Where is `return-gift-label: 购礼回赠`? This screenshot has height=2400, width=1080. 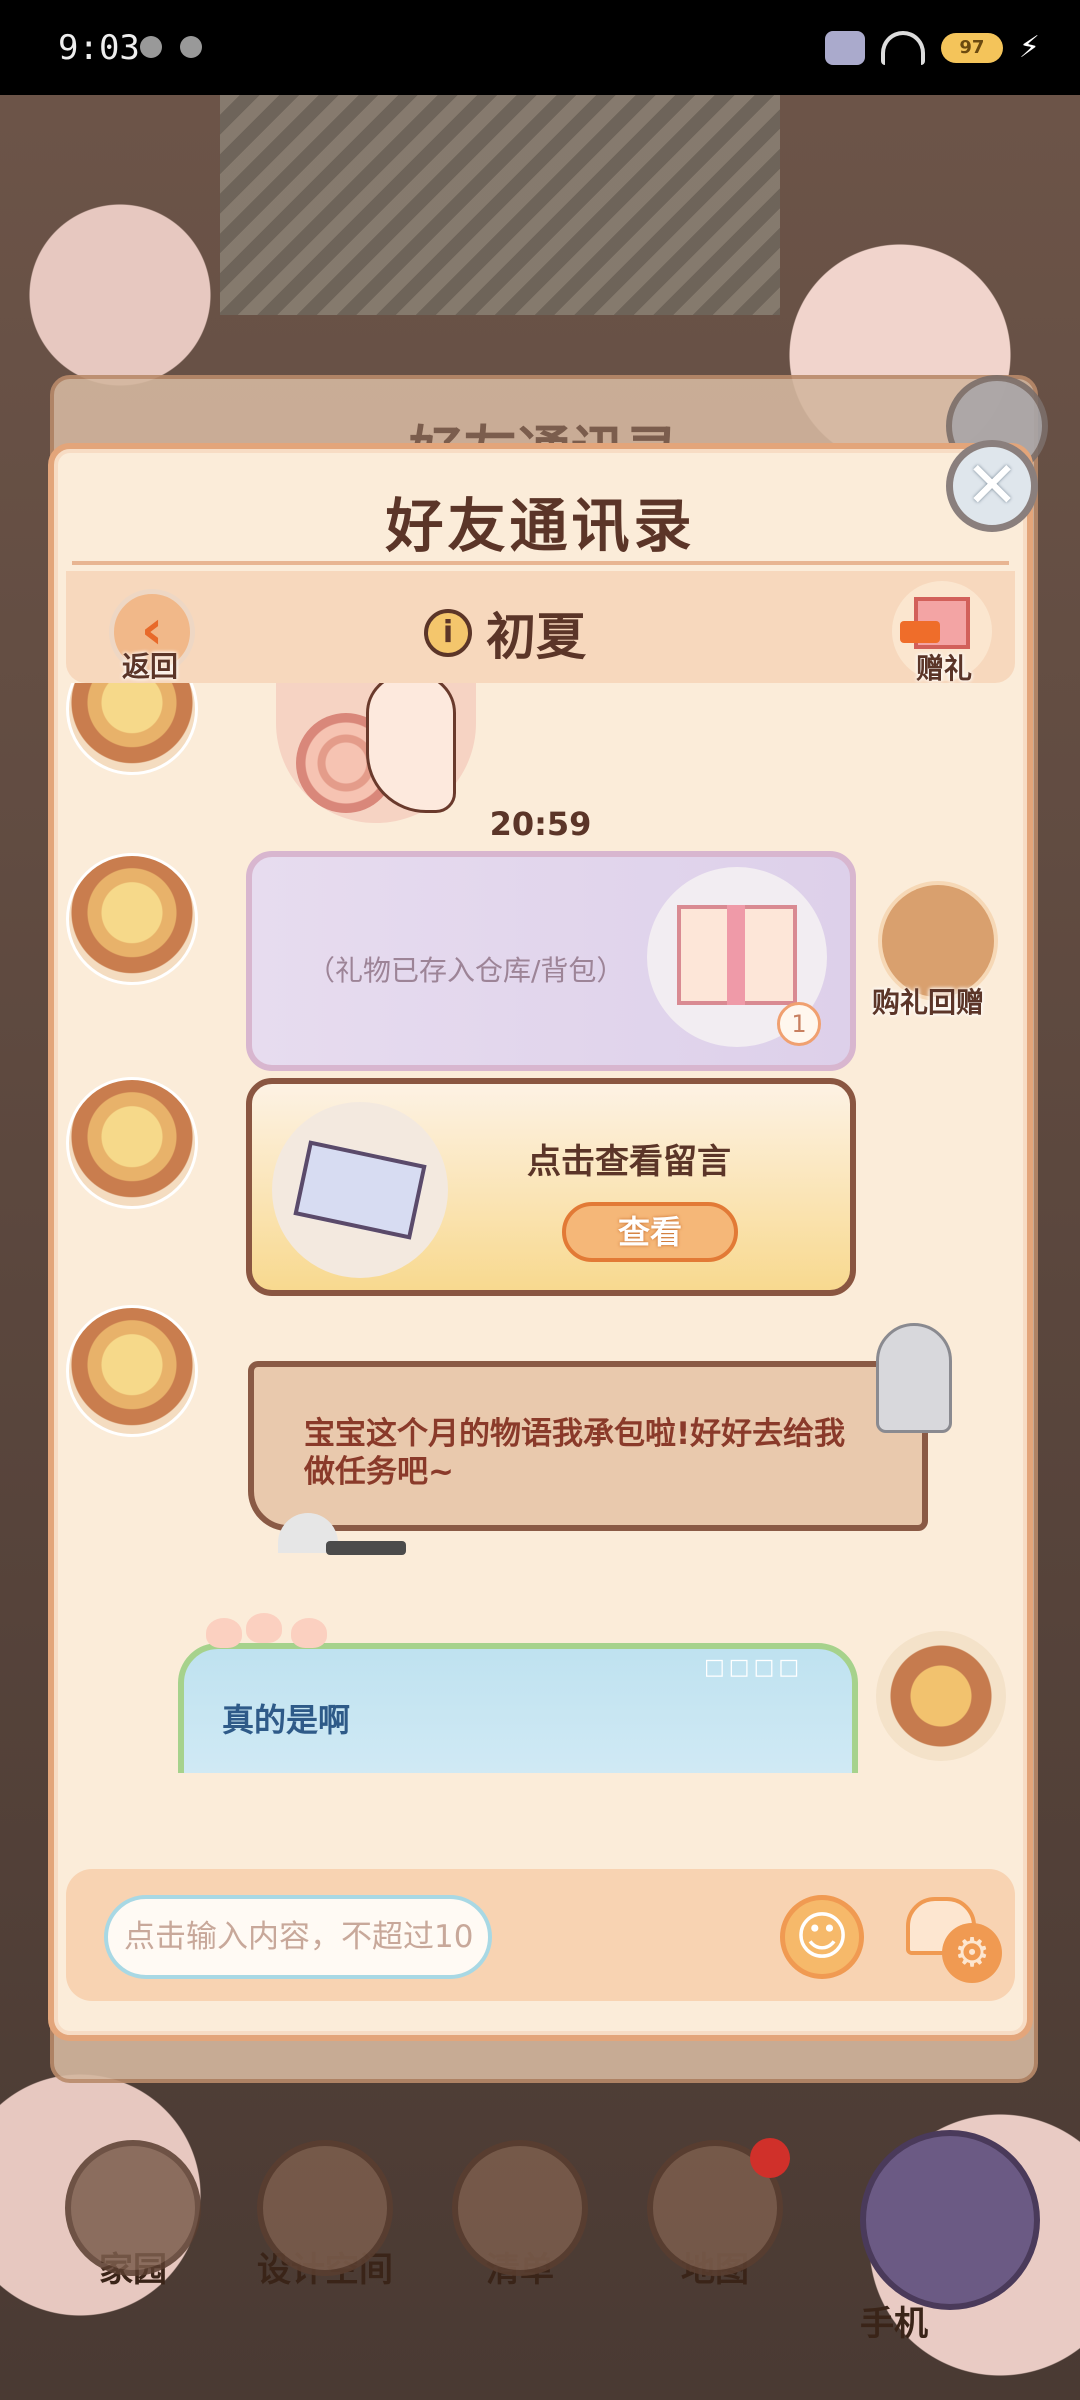 return-gift-label: 购礼回赠 is located at coordinates (928, 1002).